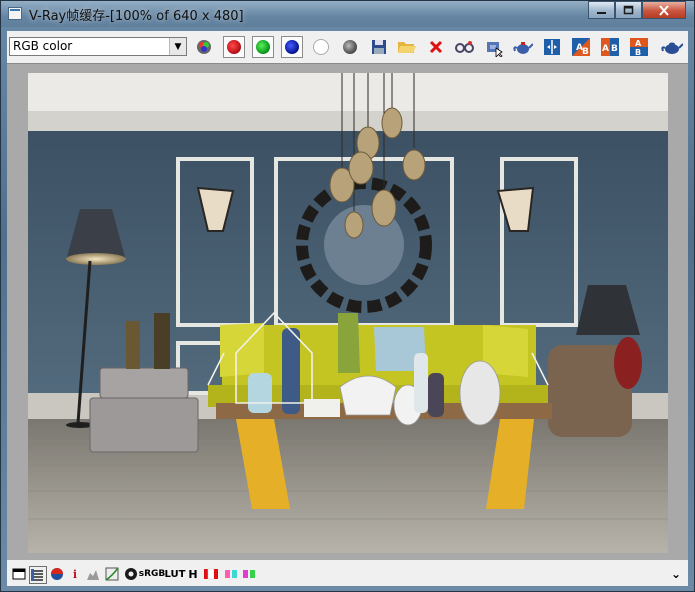 This screenshot has width=695, height=592. I want to click on minimize-button, so click(601, 10).